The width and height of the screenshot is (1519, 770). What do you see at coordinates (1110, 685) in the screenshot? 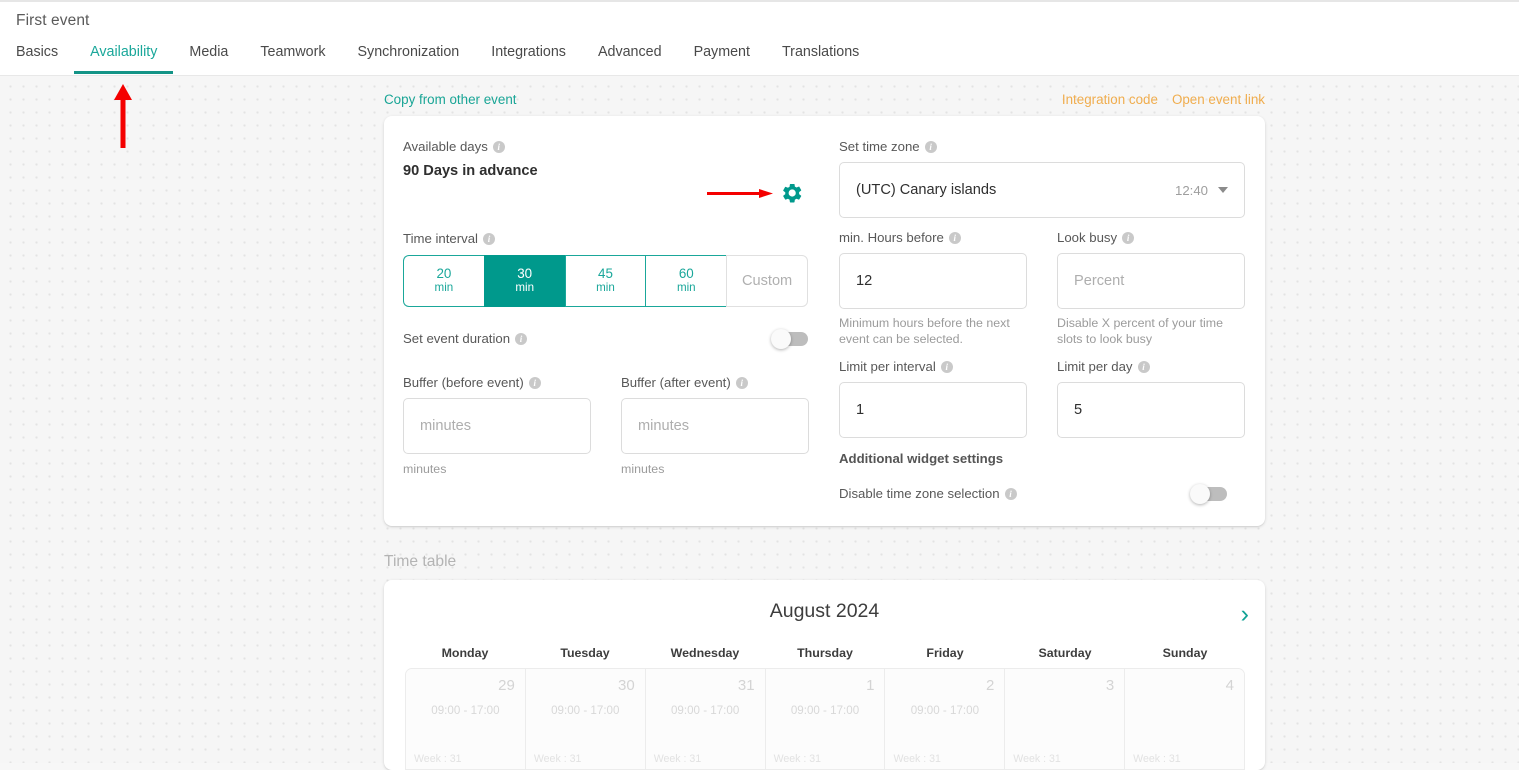
I see `calendar-day-number: 3` at bounding box center [1110, 685].